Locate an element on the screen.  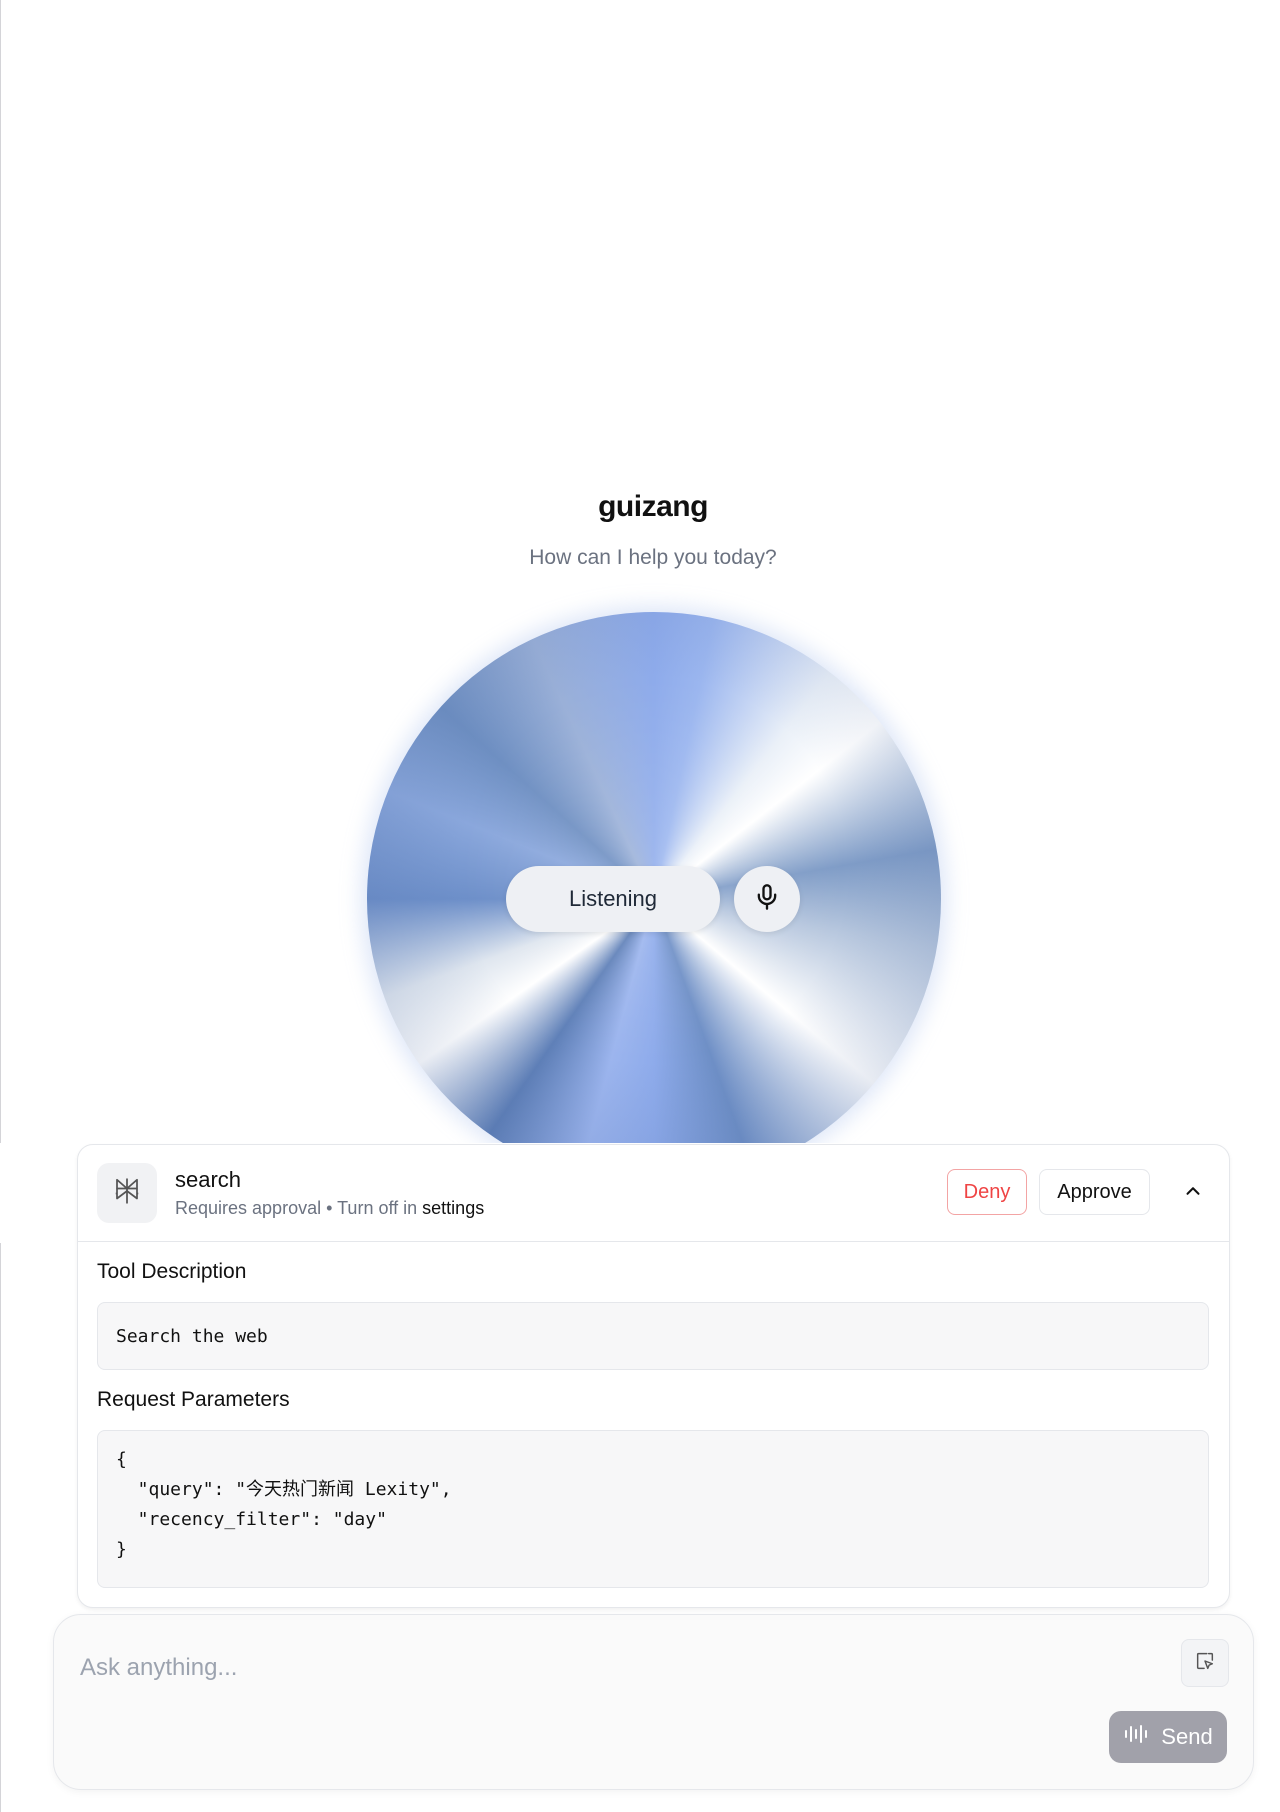
send-button: Send is located at coordinates (1168, 1737).